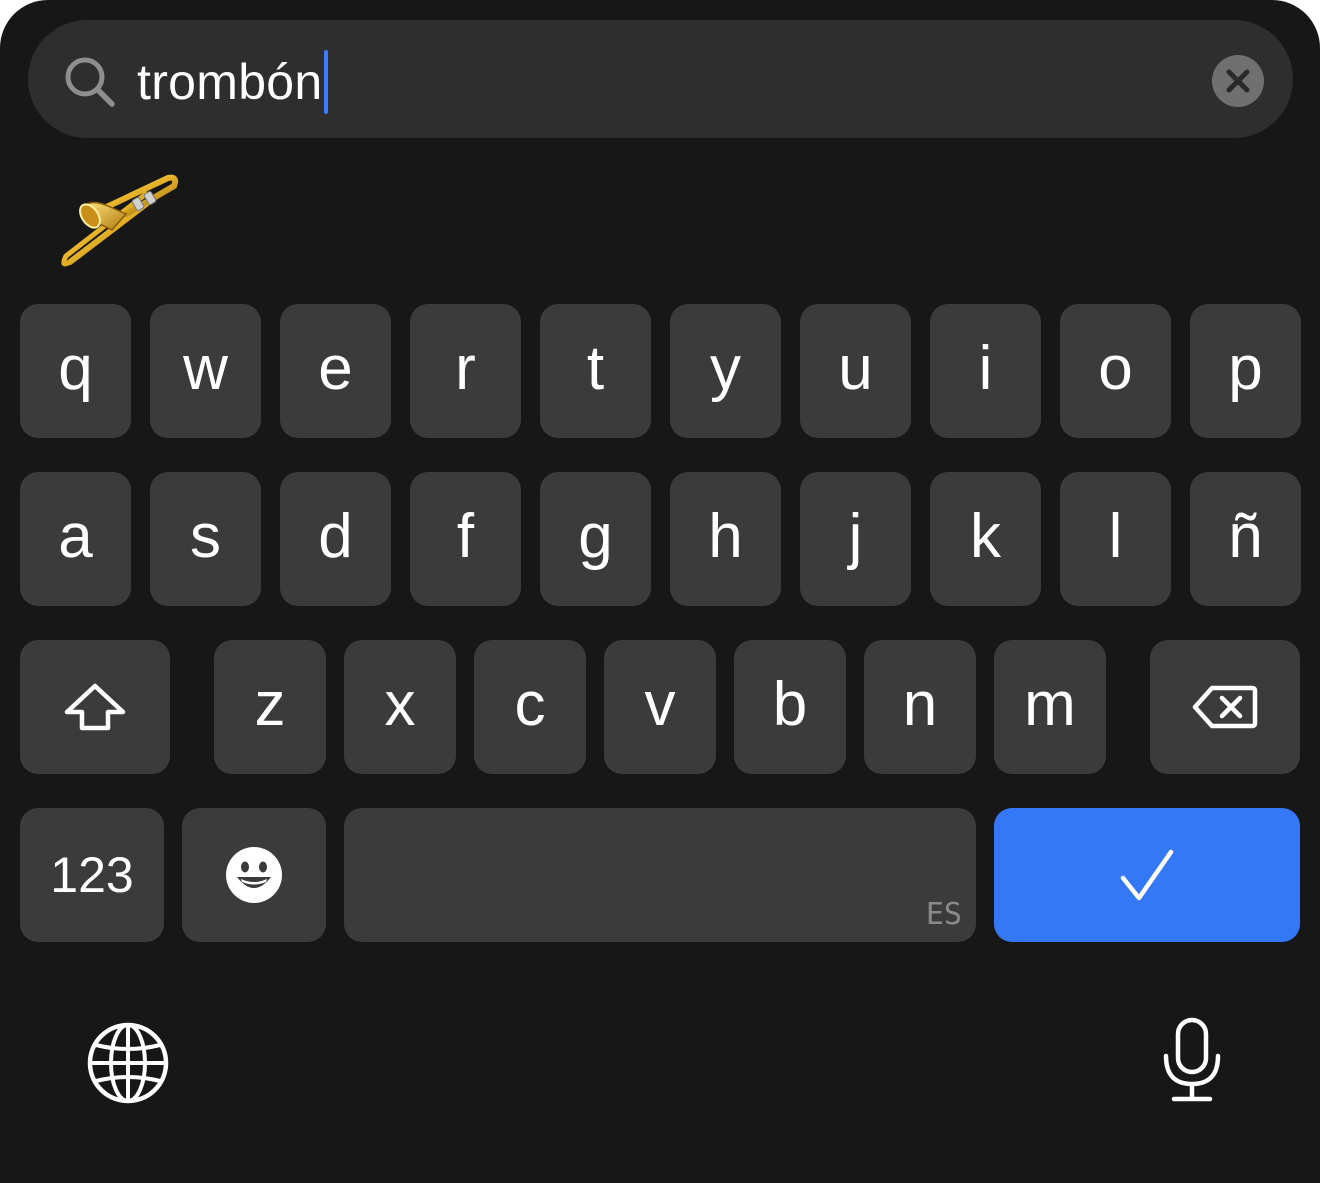 This screenshot has height=1183, width=1320. What do you see at coordinates (75, 368) in the screenshot?
I see `key-label: q` at bounding box center [75, 368].